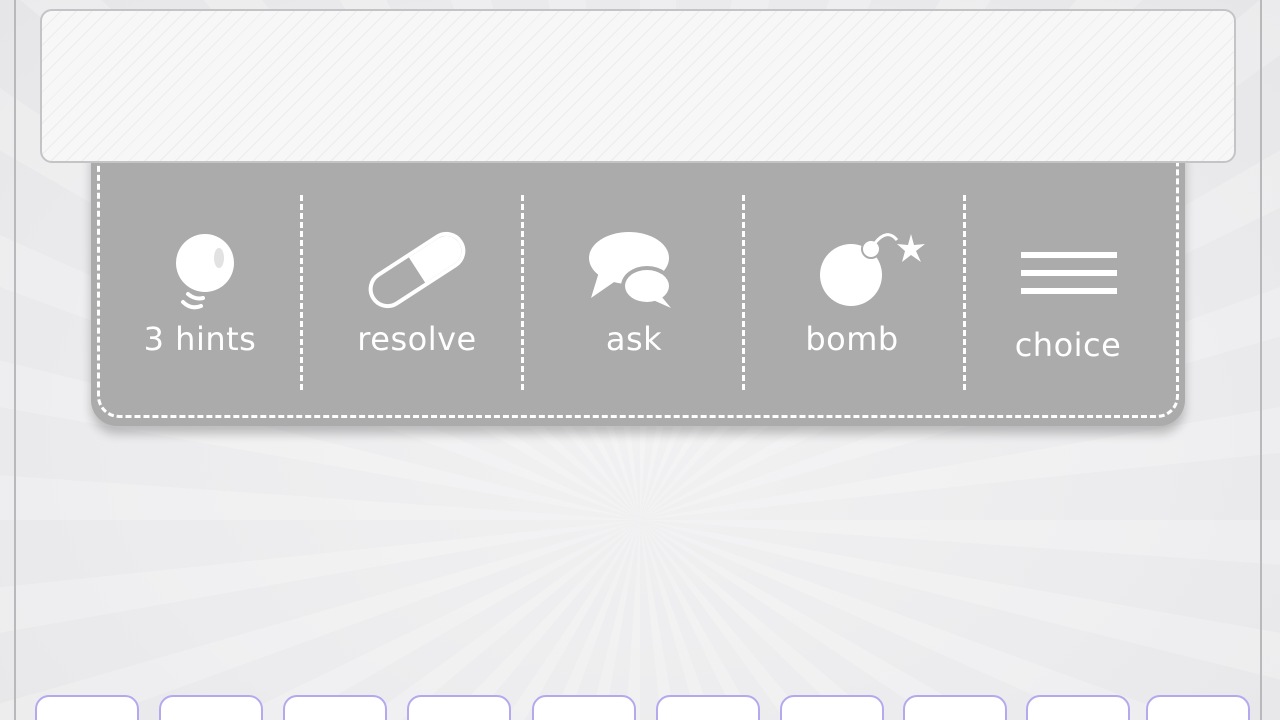  Describe the element at coordinates (1069, 273) in the screenshot. I see `menu-lines-icon` at that location.